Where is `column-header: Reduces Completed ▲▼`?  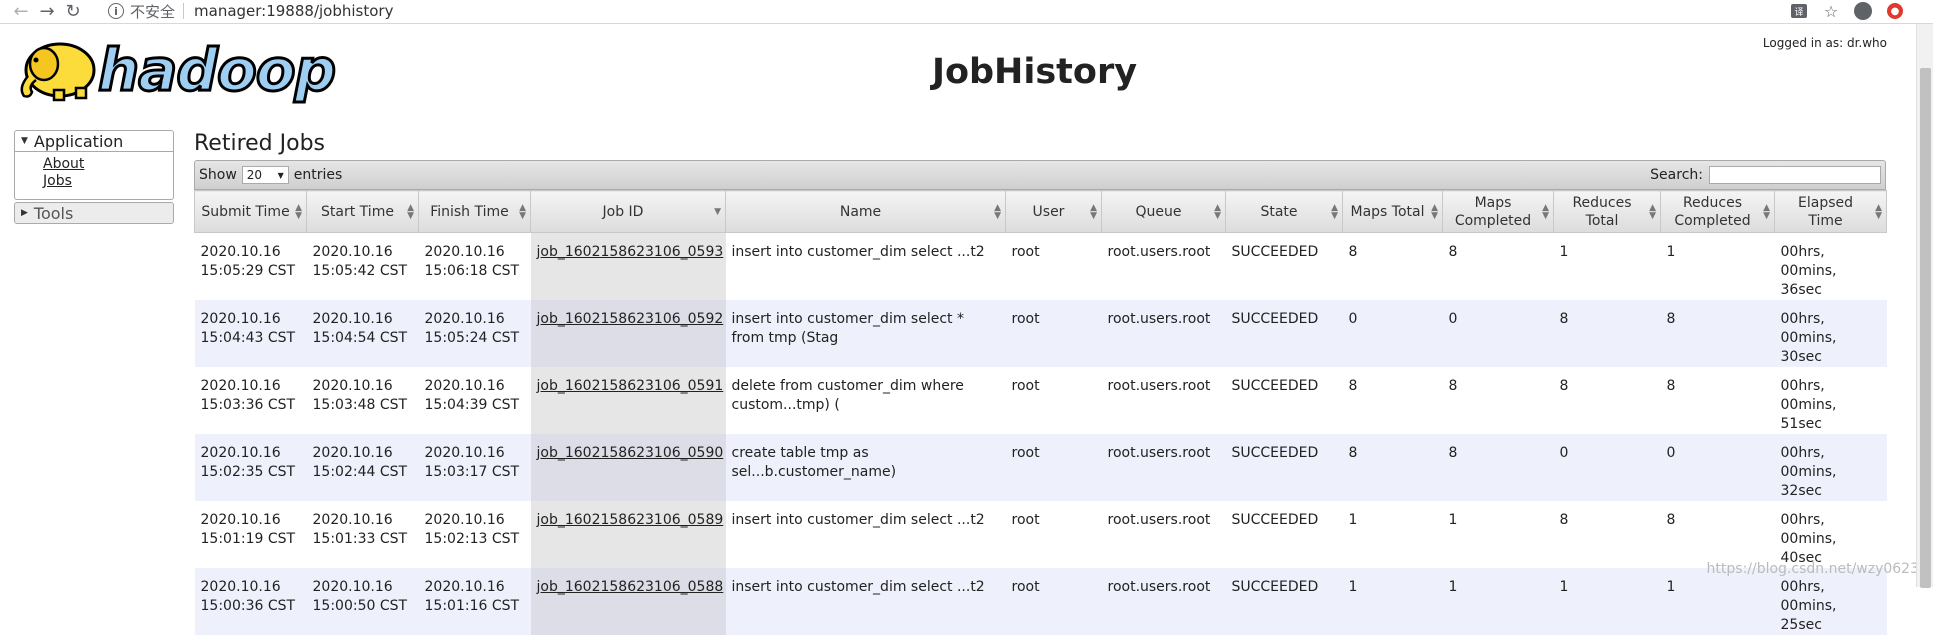 column-header: Reduces Completed ▲▼ is located at coordinates (1718, 212).